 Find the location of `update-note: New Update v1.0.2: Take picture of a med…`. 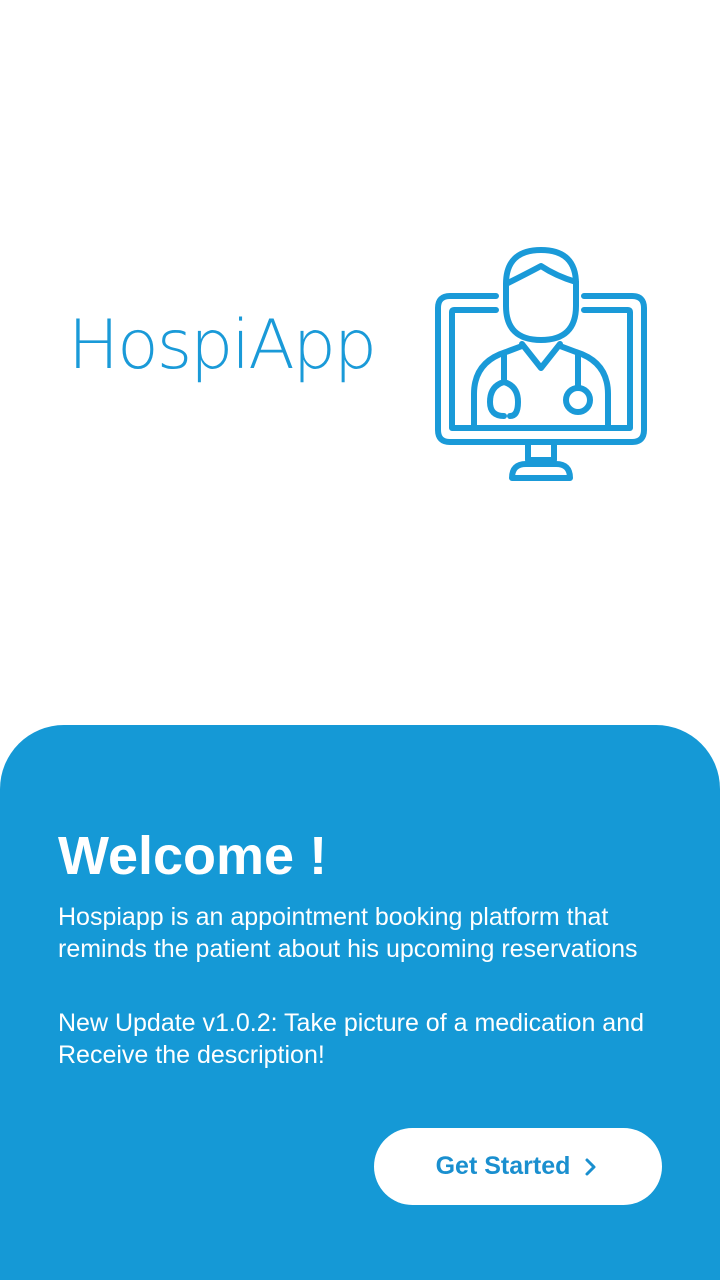

update-note: New Update v1.0.2: Take picture of a med… is located at coordinates (351, 1039).